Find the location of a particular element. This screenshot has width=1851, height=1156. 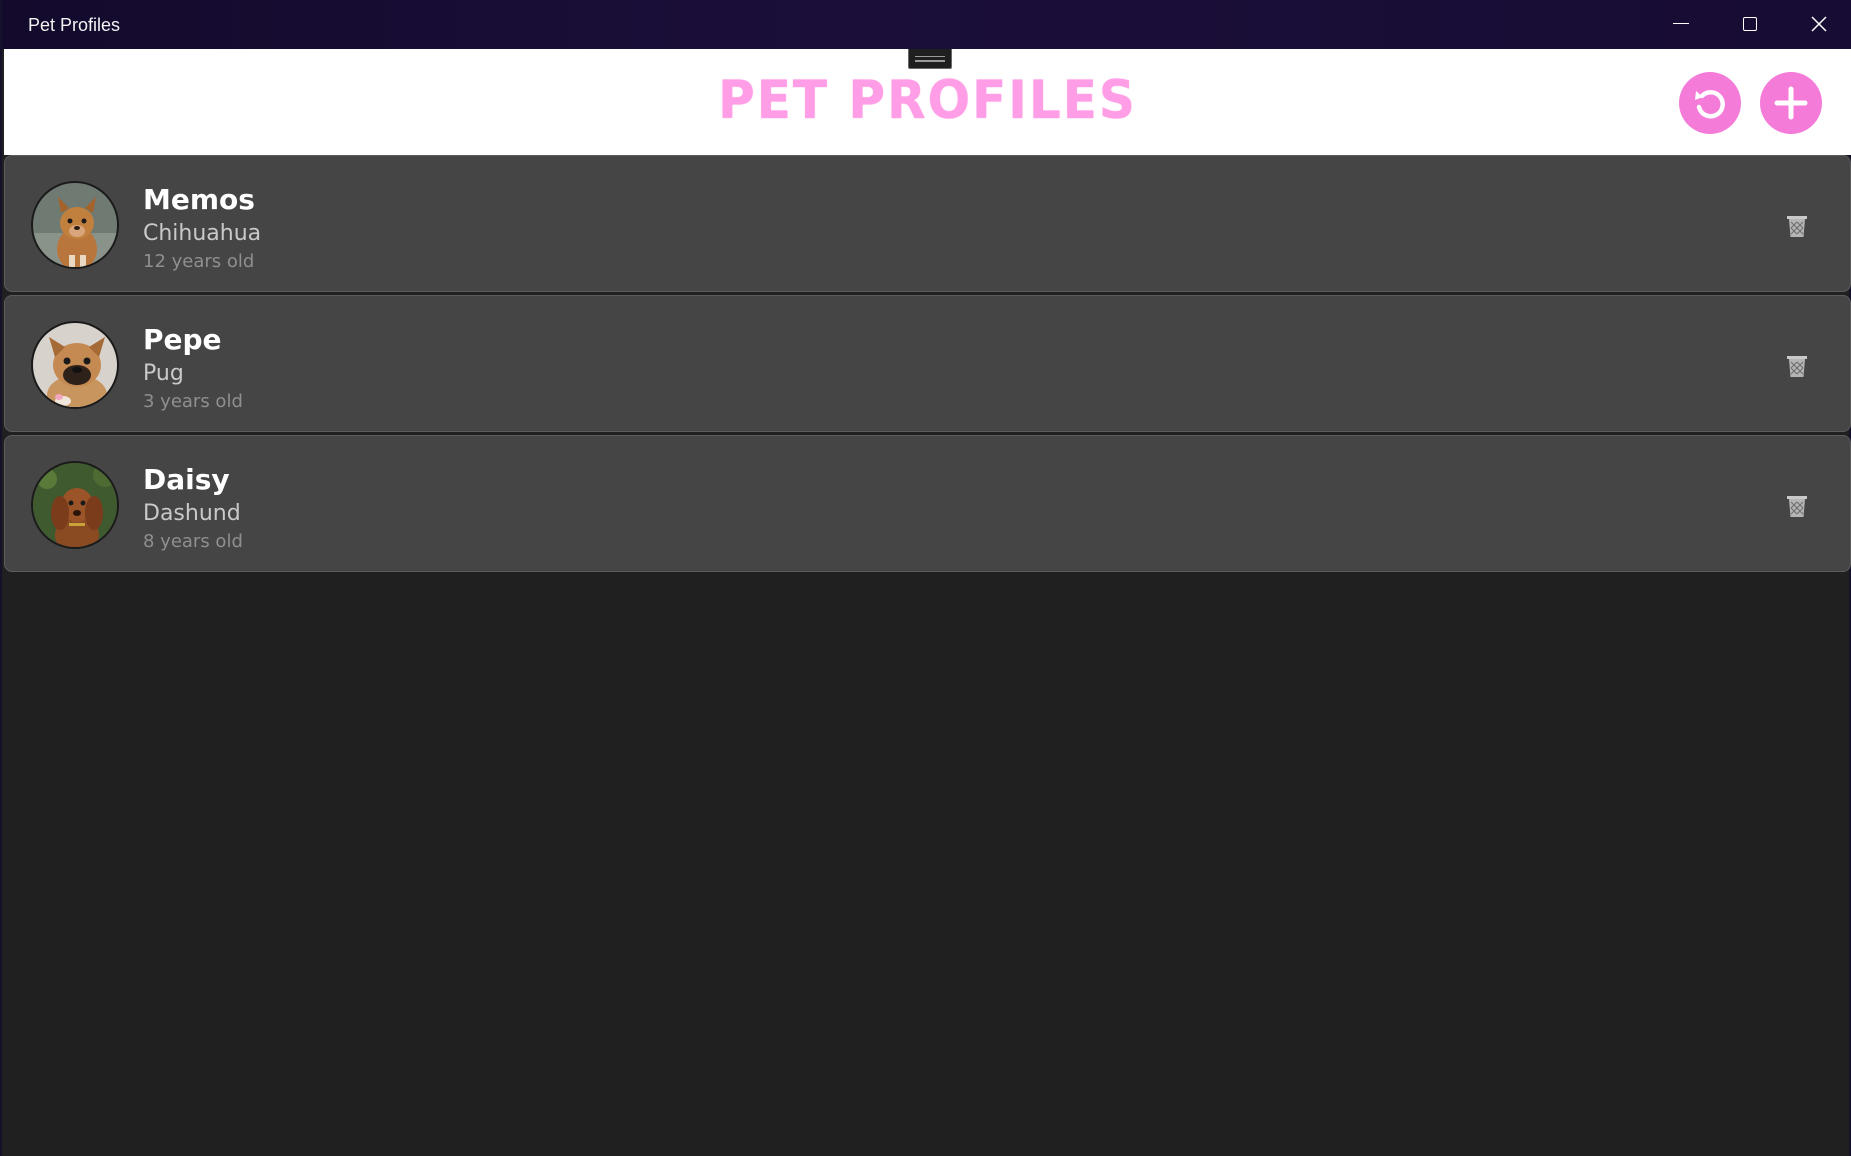

app-header: PET PROFILES is located at coordinates (927, 102).